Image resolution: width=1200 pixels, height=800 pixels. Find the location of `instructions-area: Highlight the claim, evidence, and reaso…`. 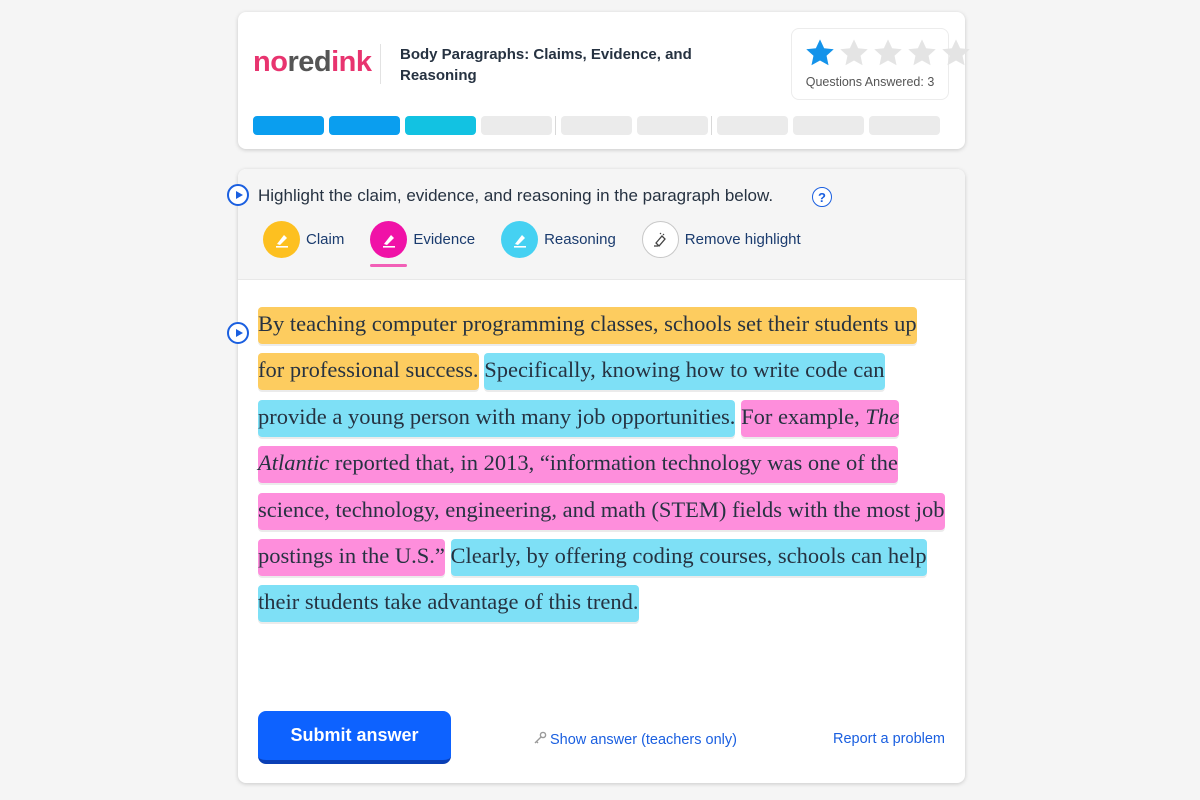

instructions-area: Highlight the claim, evidence, and reaso… is located at coordinates (596, 224).